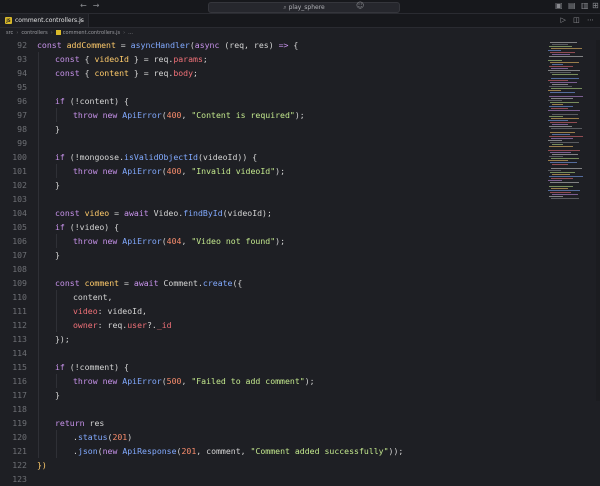 Image resolution: width=600 pixels, height=486 pixels. What do you see at coordinates (272, 129) in the screenshot?
I see `code-line: 98}` at bounding box center [272, 129].